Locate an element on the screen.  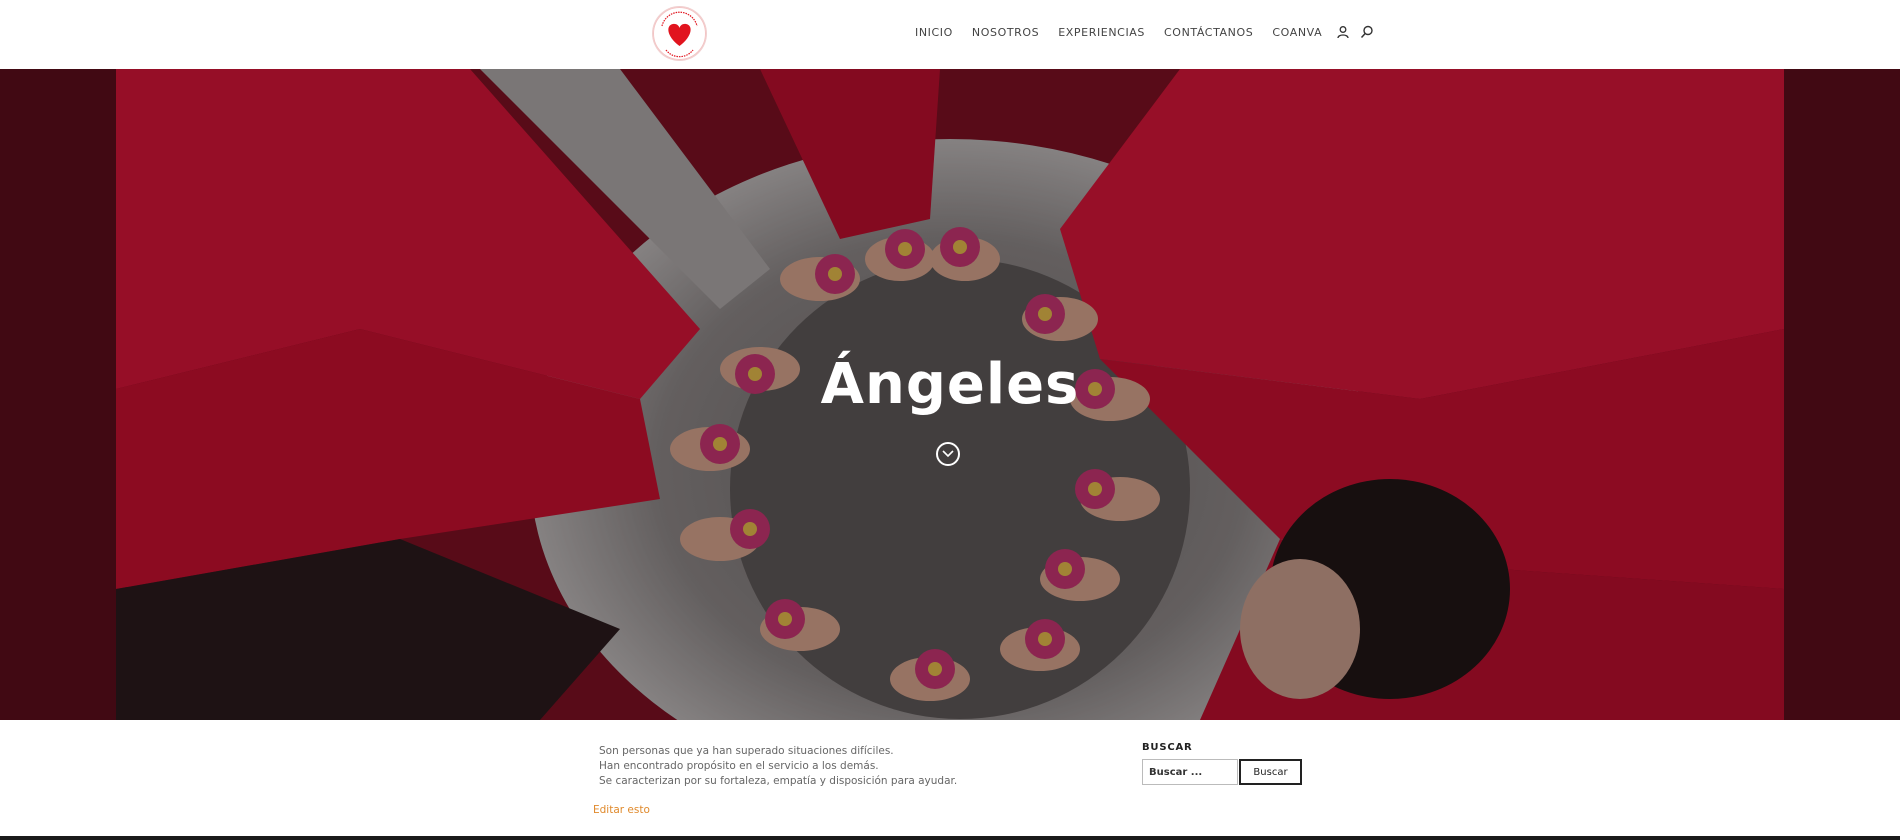
search-heading: BUSCAR is located at coordinates (1167, 747).